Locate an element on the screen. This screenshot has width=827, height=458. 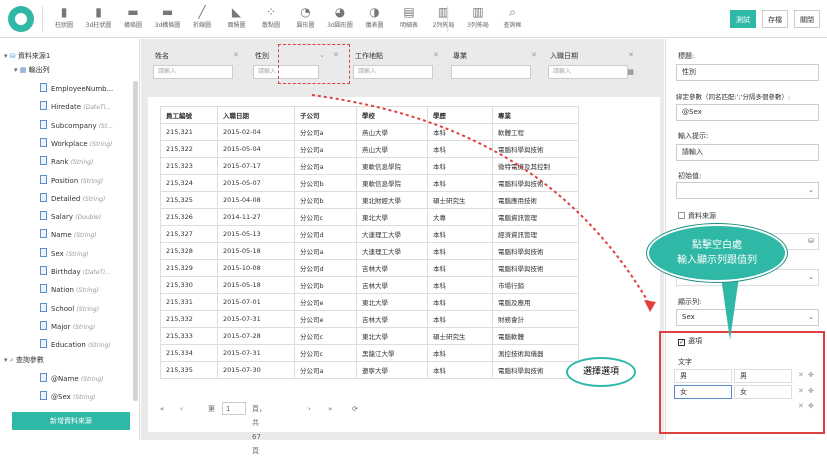
table-cell: 分公司c is located at coordinates (325, 353).